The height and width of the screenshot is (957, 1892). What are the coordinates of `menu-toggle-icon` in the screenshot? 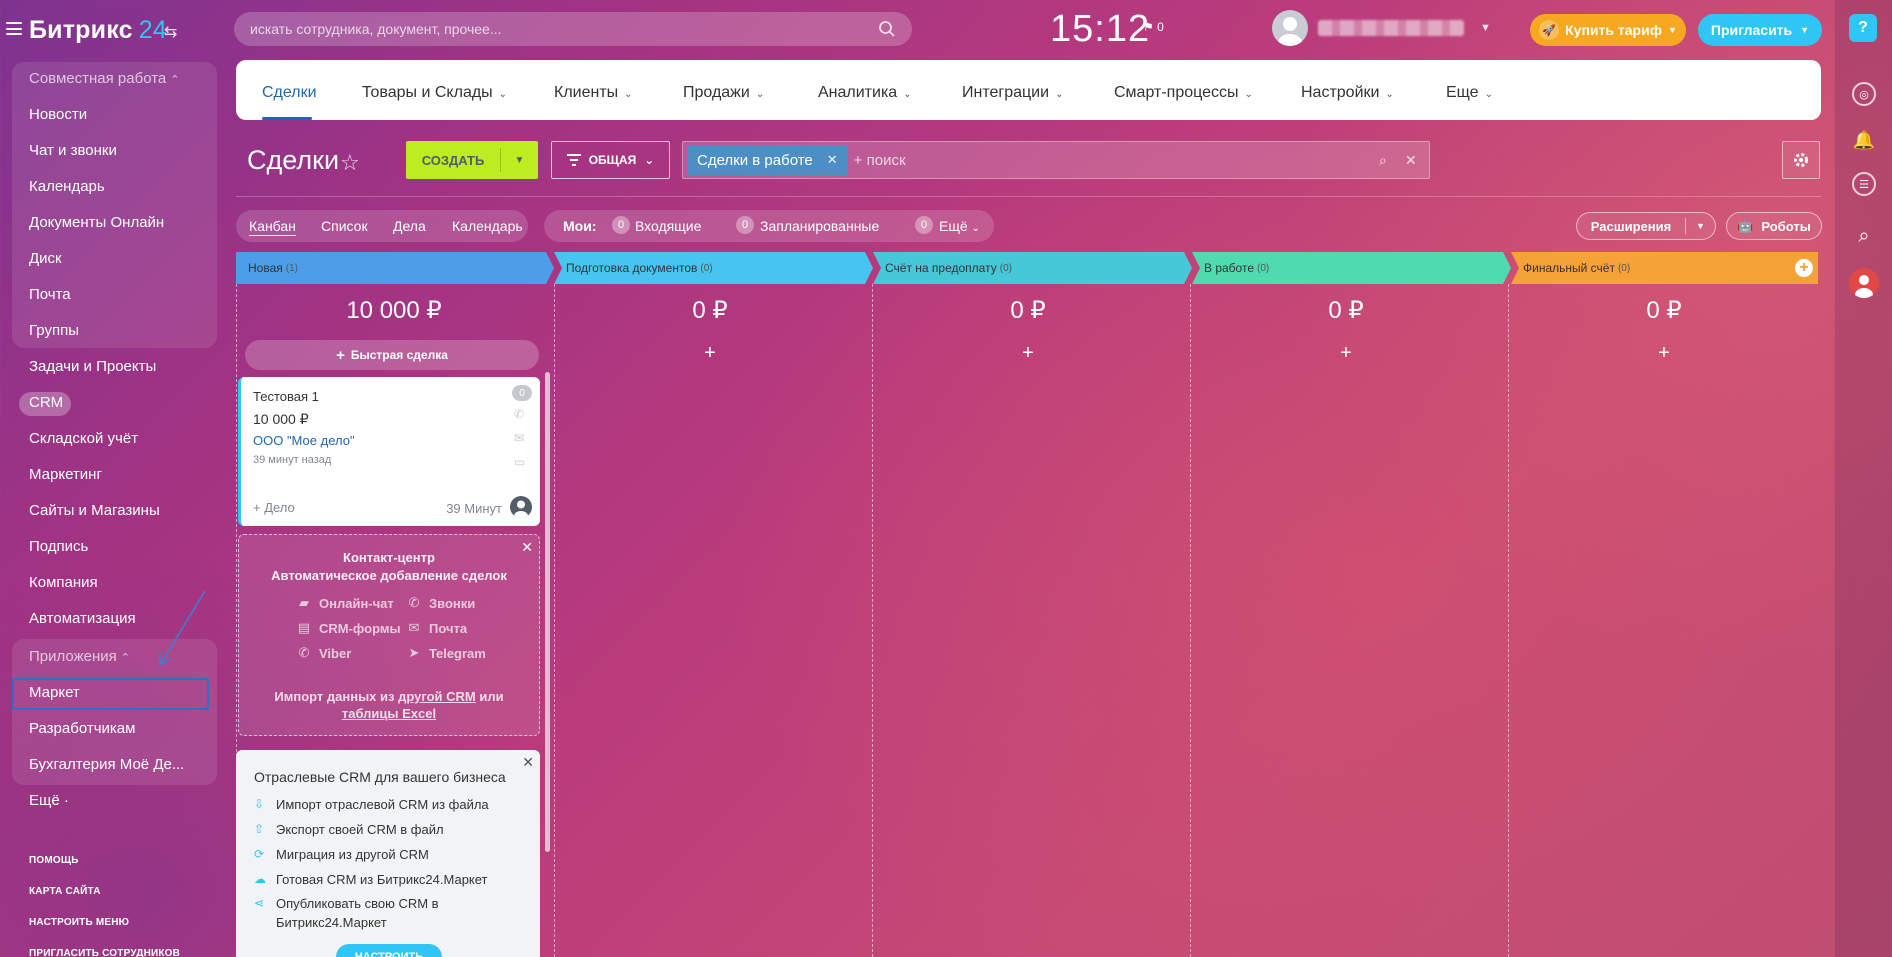 It's located at (14, 28).